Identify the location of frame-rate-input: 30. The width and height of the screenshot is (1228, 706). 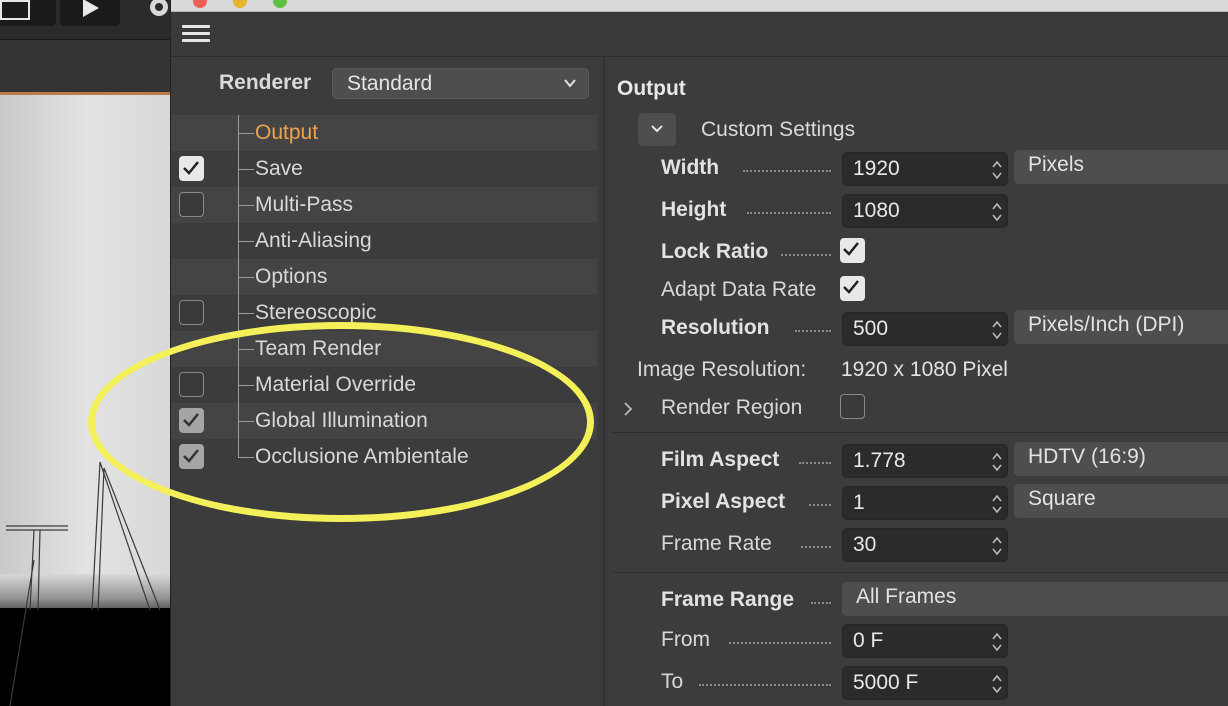
(925, 545).